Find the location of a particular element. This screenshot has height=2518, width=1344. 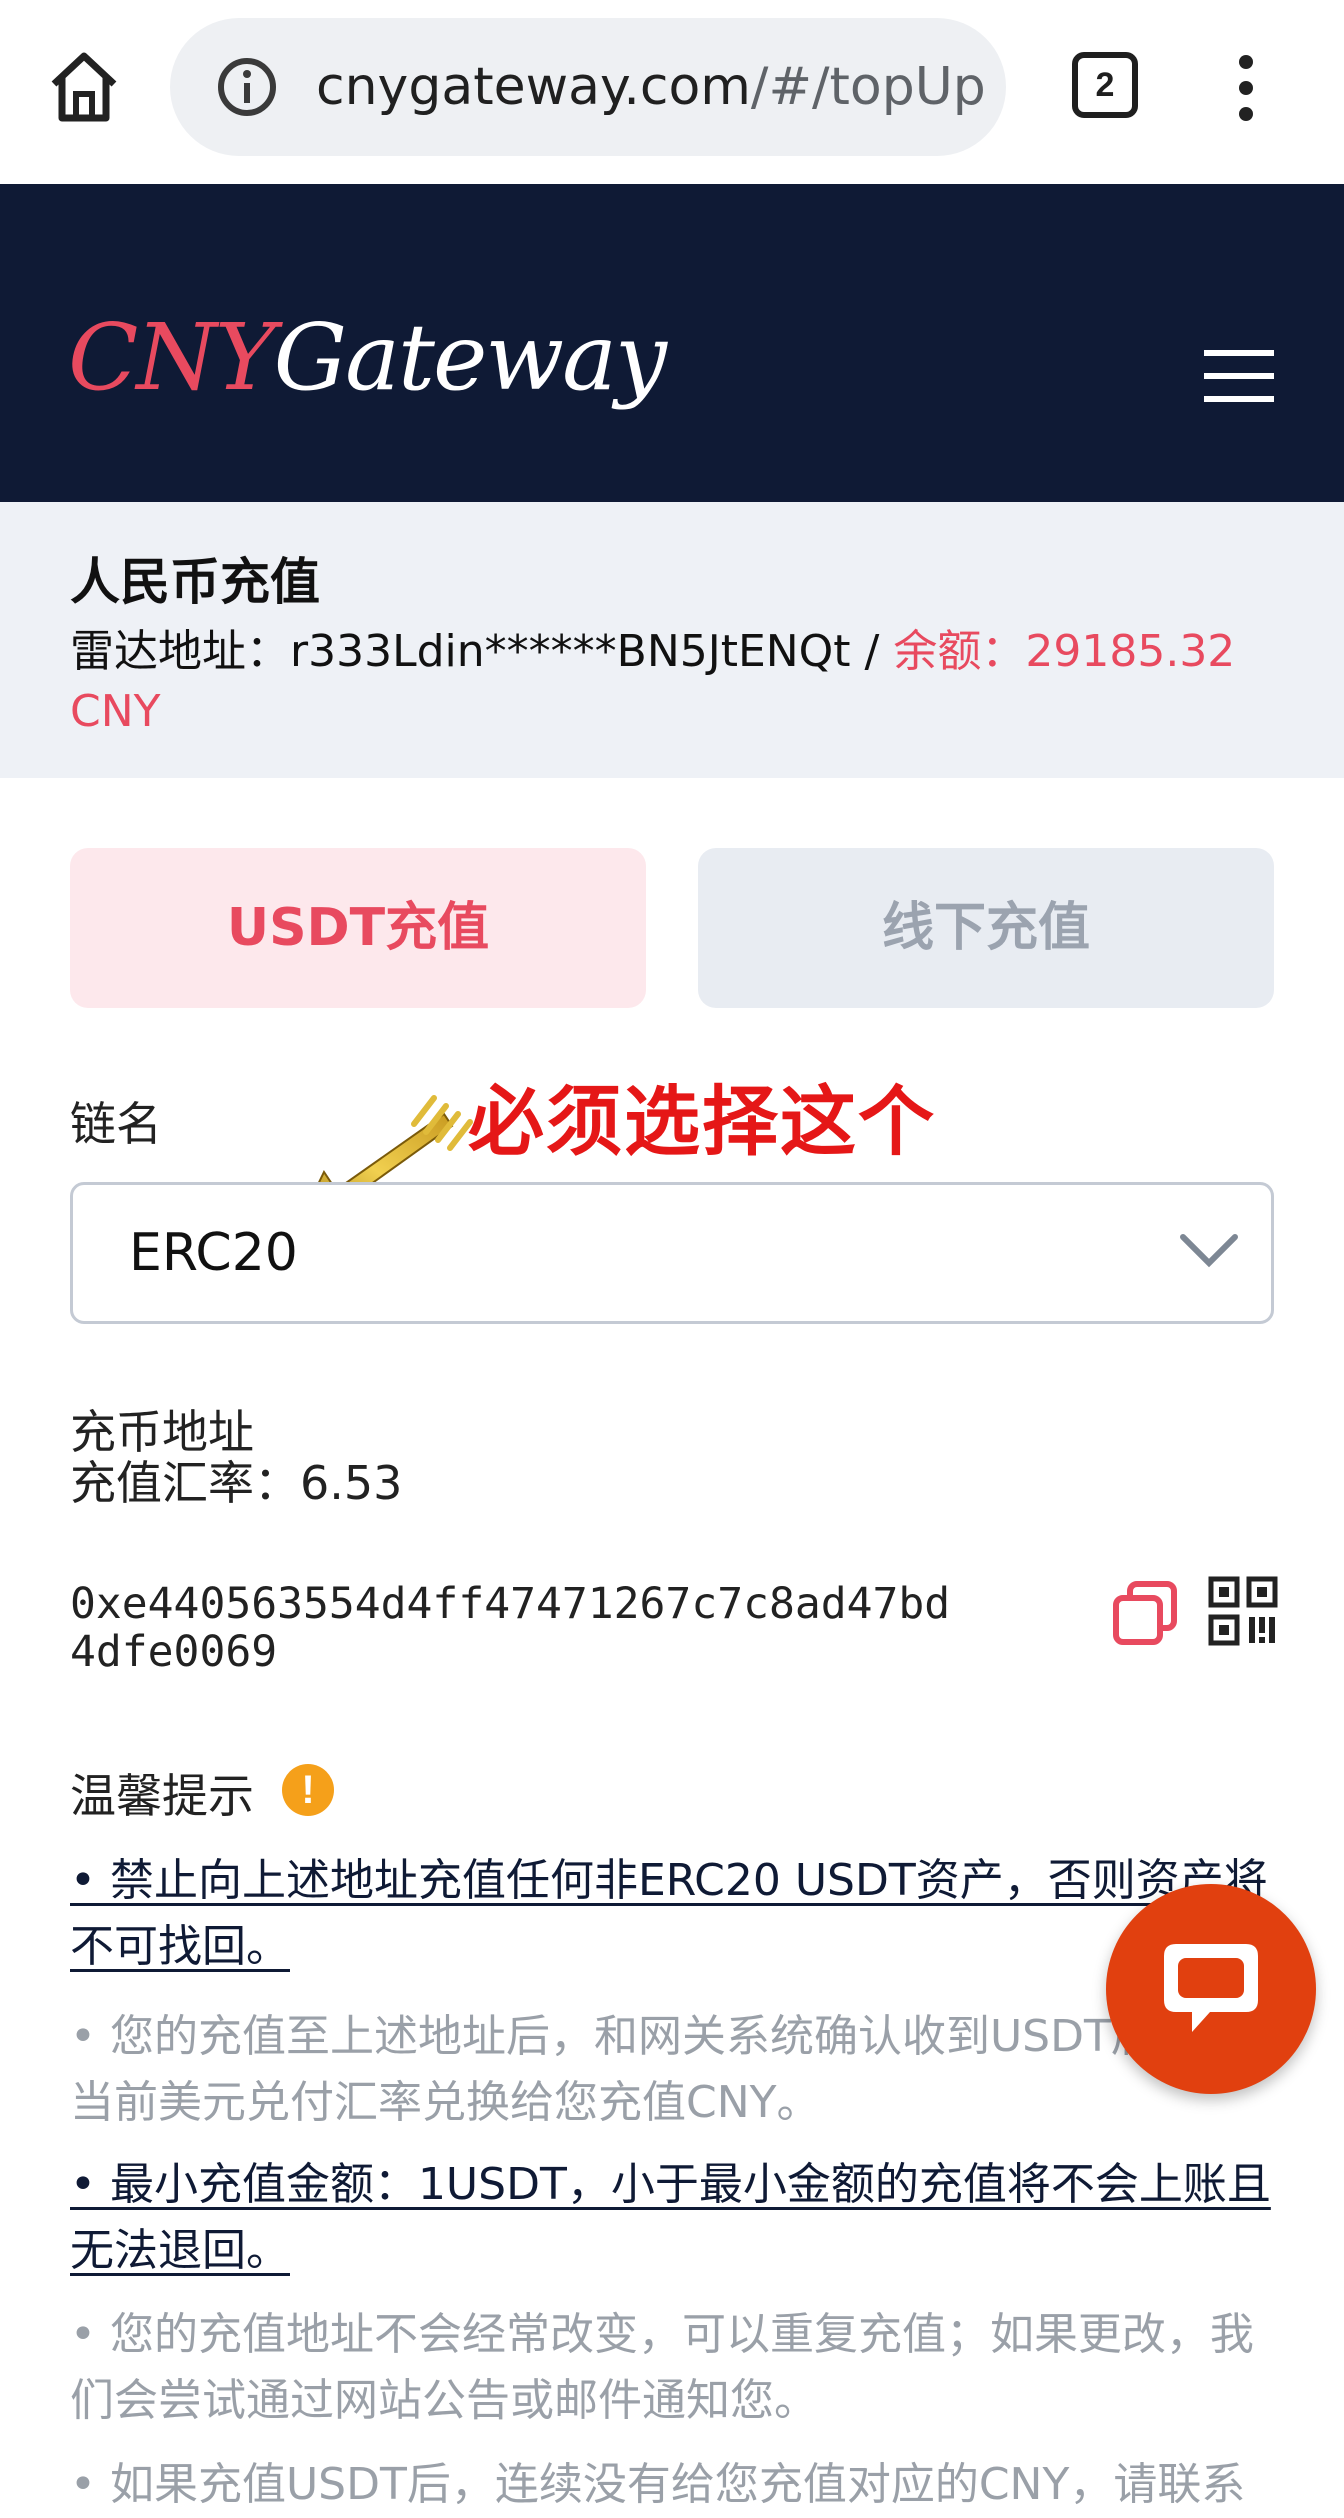

address-bar: cnygateway.com/#/topUp is located at coordinates (588, 87).